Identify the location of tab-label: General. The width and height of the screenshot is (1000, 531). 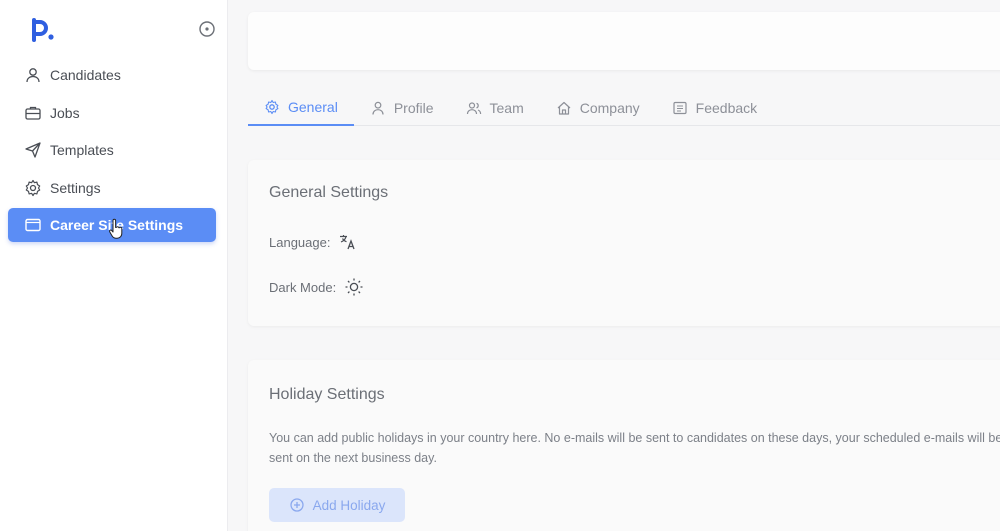
(313, 107).